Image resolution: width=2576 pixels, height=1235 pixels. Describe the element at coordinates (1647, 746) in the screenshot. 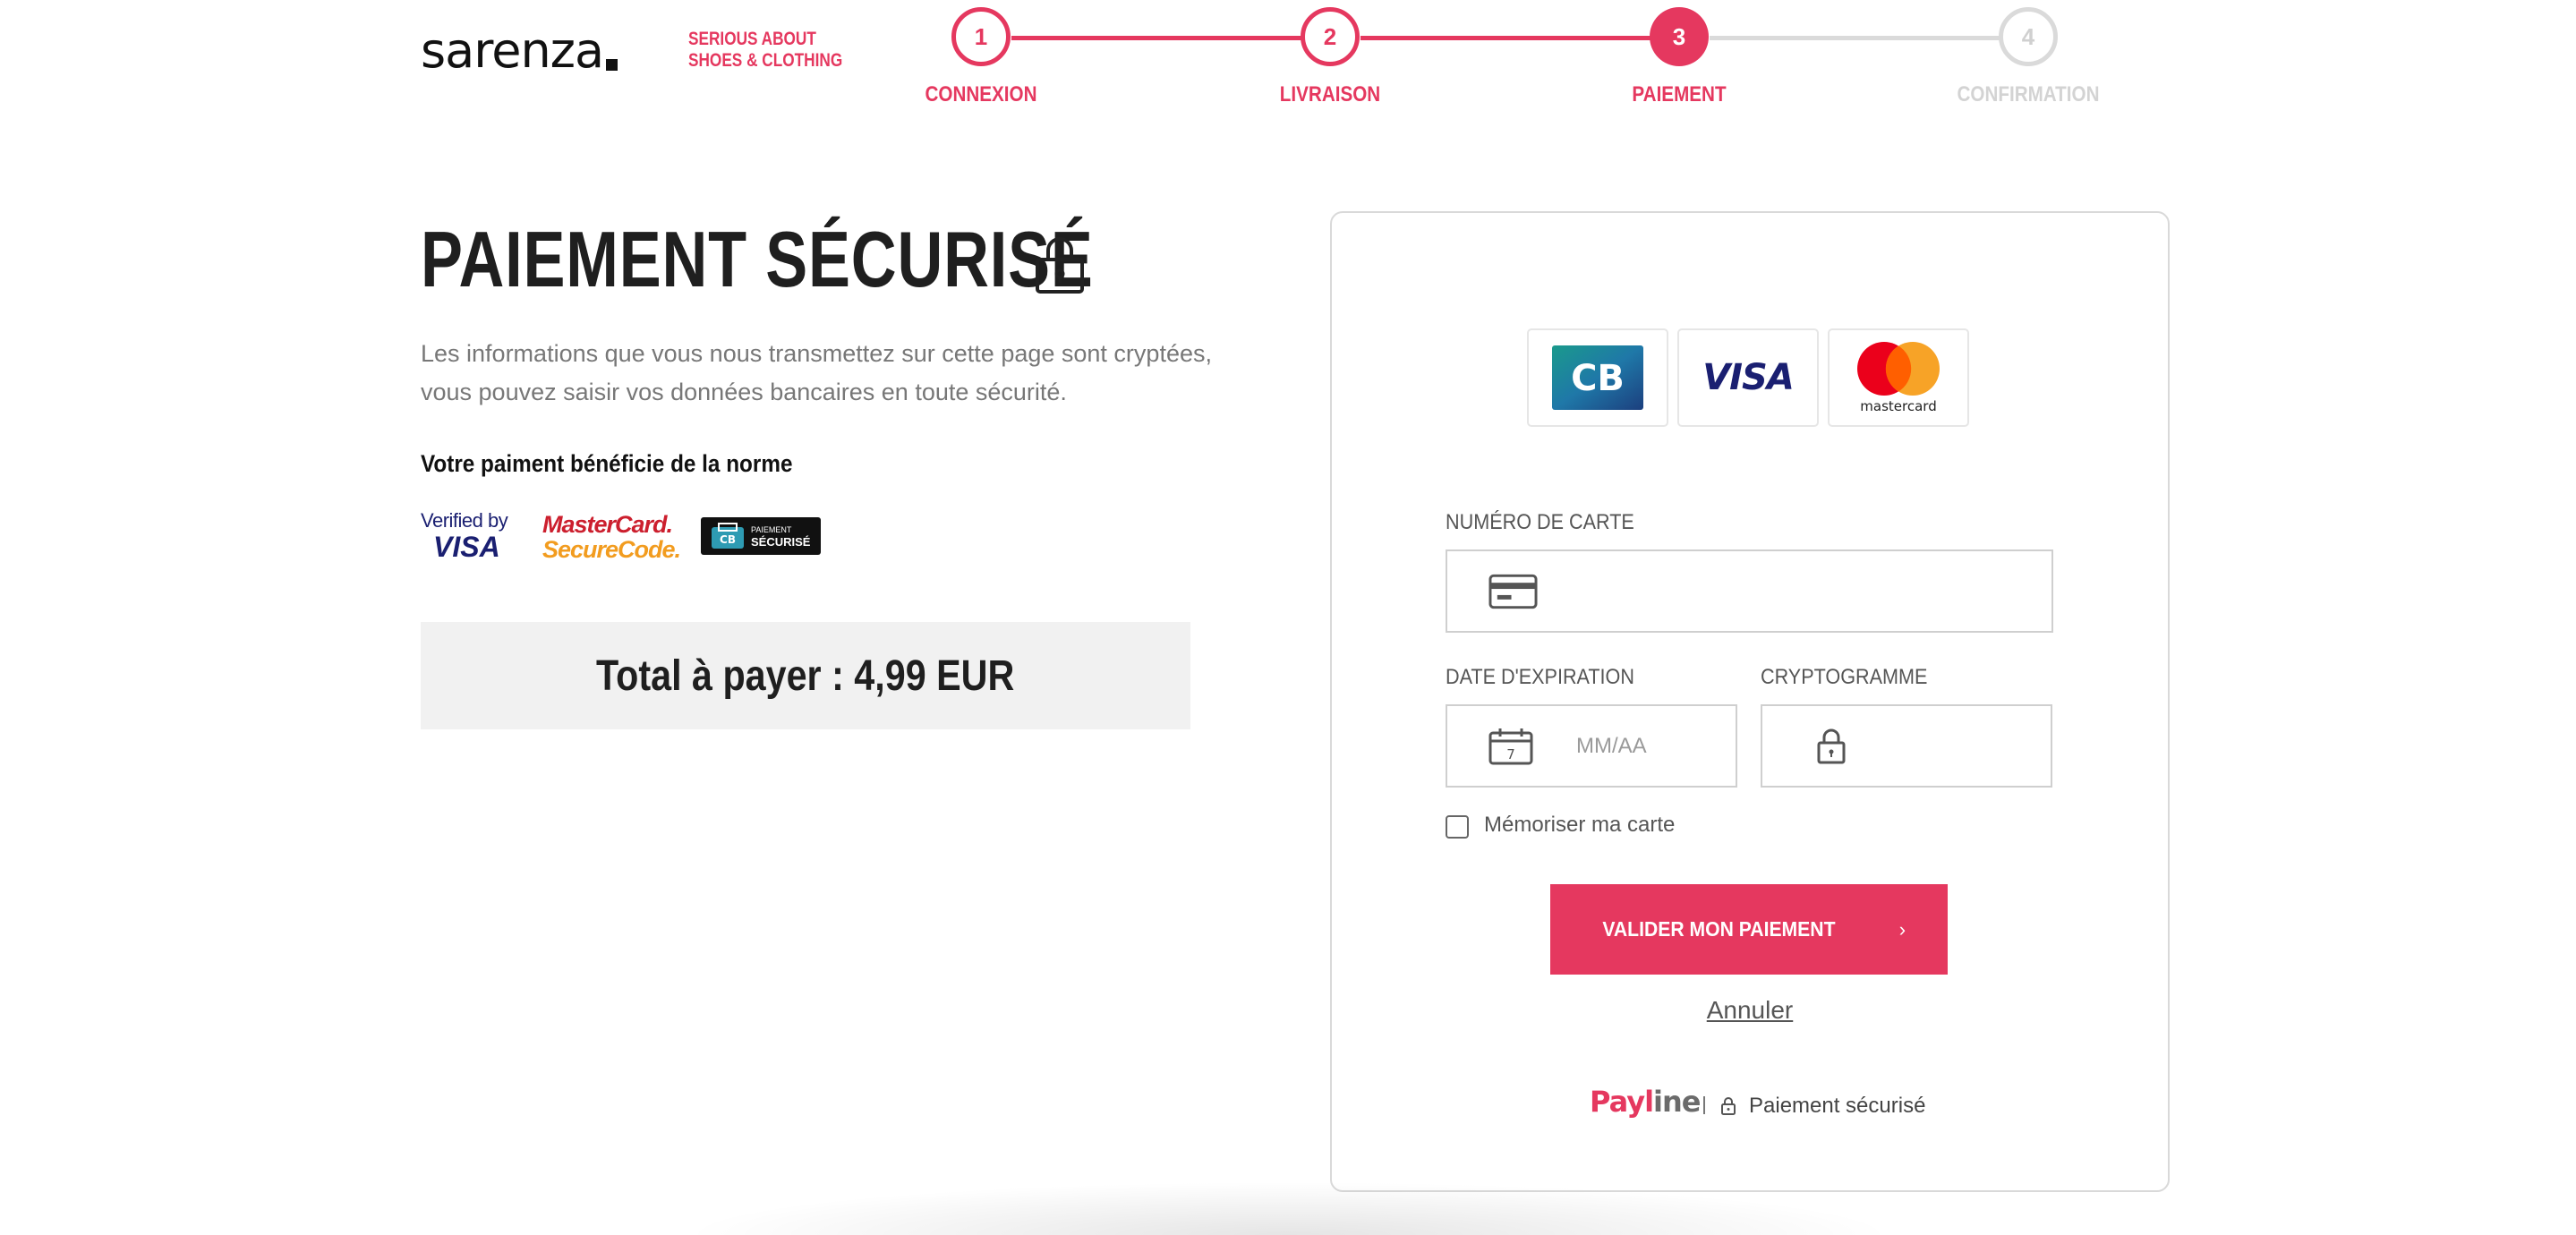

I see `expiry-input` at that location.